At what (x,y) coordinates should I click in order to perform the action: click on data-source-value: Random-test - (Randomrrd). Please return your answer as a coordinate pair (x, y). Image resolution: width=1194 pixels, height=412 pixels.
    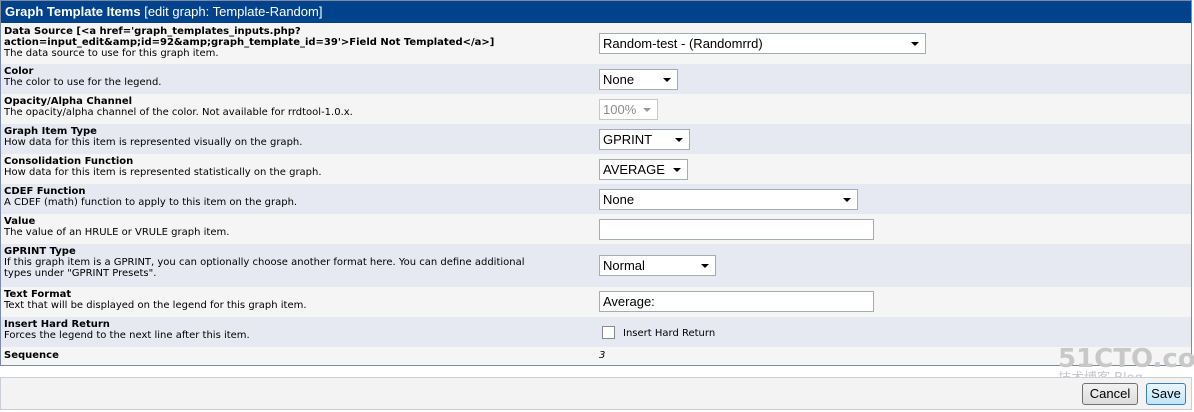
    Looking at the image, I should click on (683, 43).